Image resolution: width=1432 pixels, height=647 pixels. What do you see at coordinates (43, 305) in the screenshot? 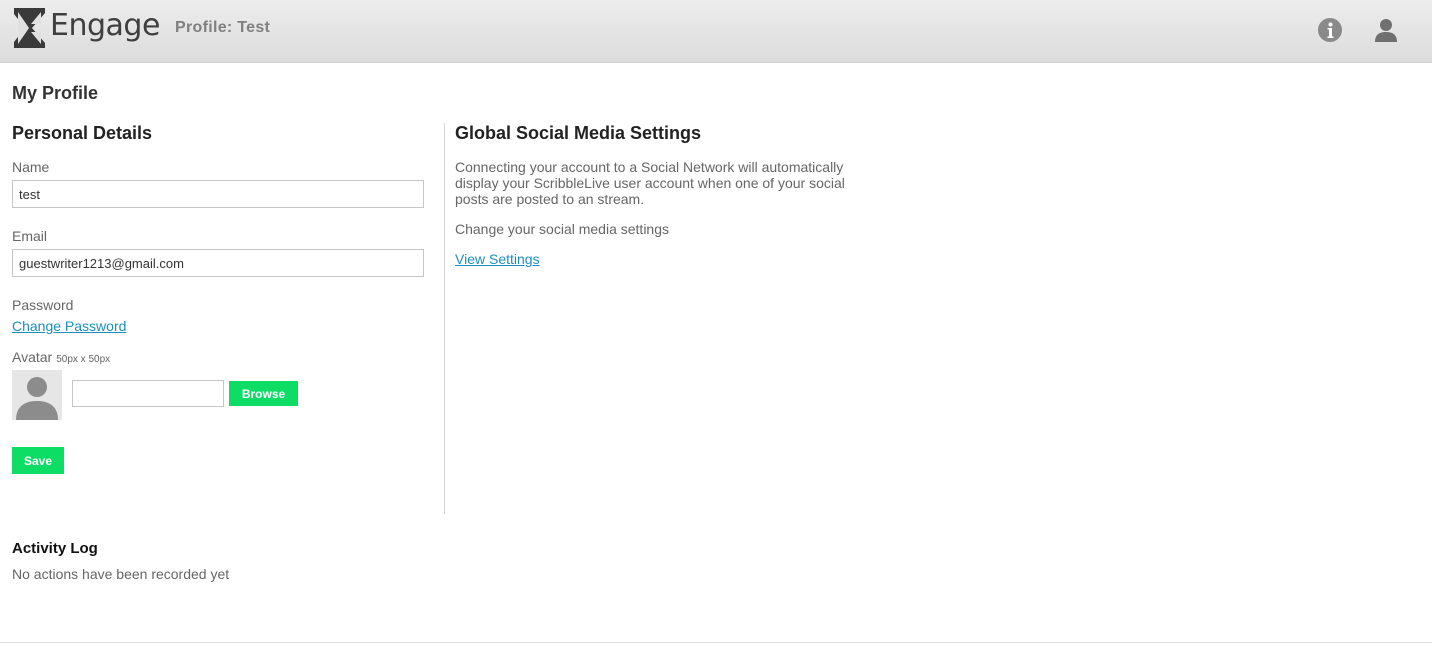
I see `password-label: Password` at bounding box center [43, 305].